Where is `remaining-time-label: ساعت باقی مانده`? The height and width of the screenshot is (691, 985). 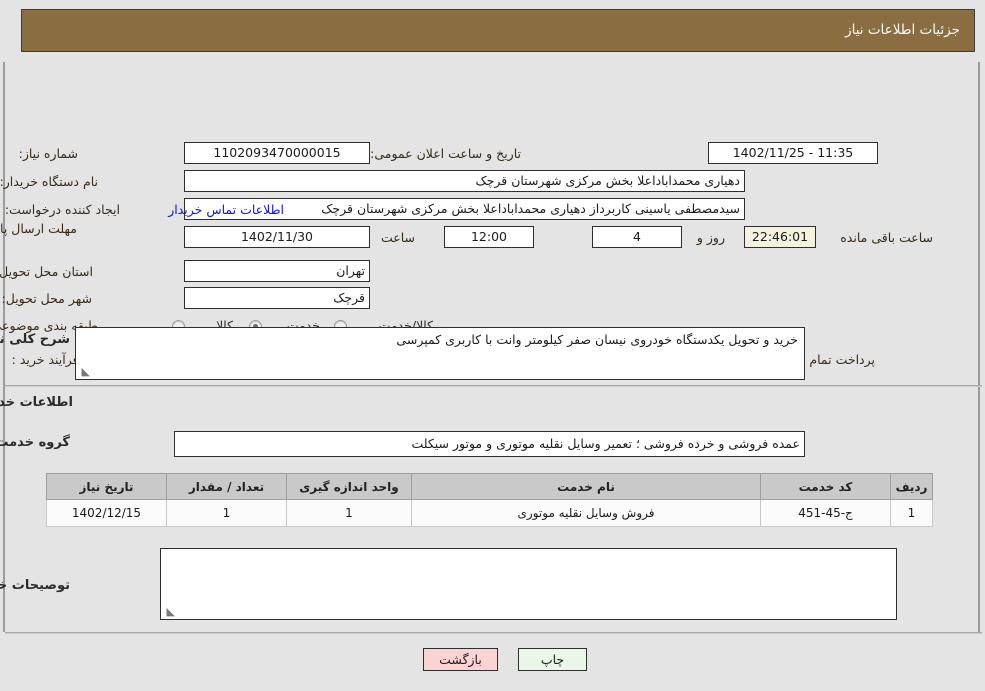
remaining-time-label: ساعت باقی مانده is located at coordinates (887, 237).